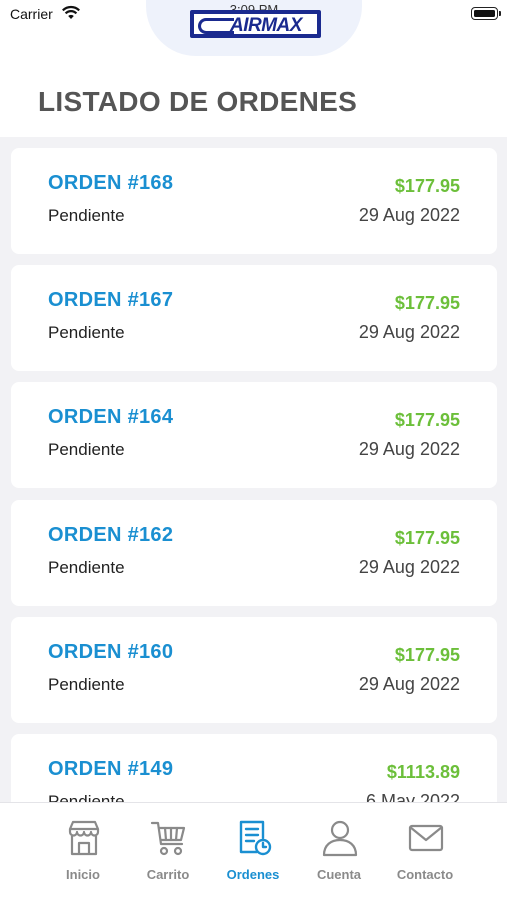 This screenshot has width=507, height=900. I want to click on airmax-logo: AIRMAX, so click(255, 24).